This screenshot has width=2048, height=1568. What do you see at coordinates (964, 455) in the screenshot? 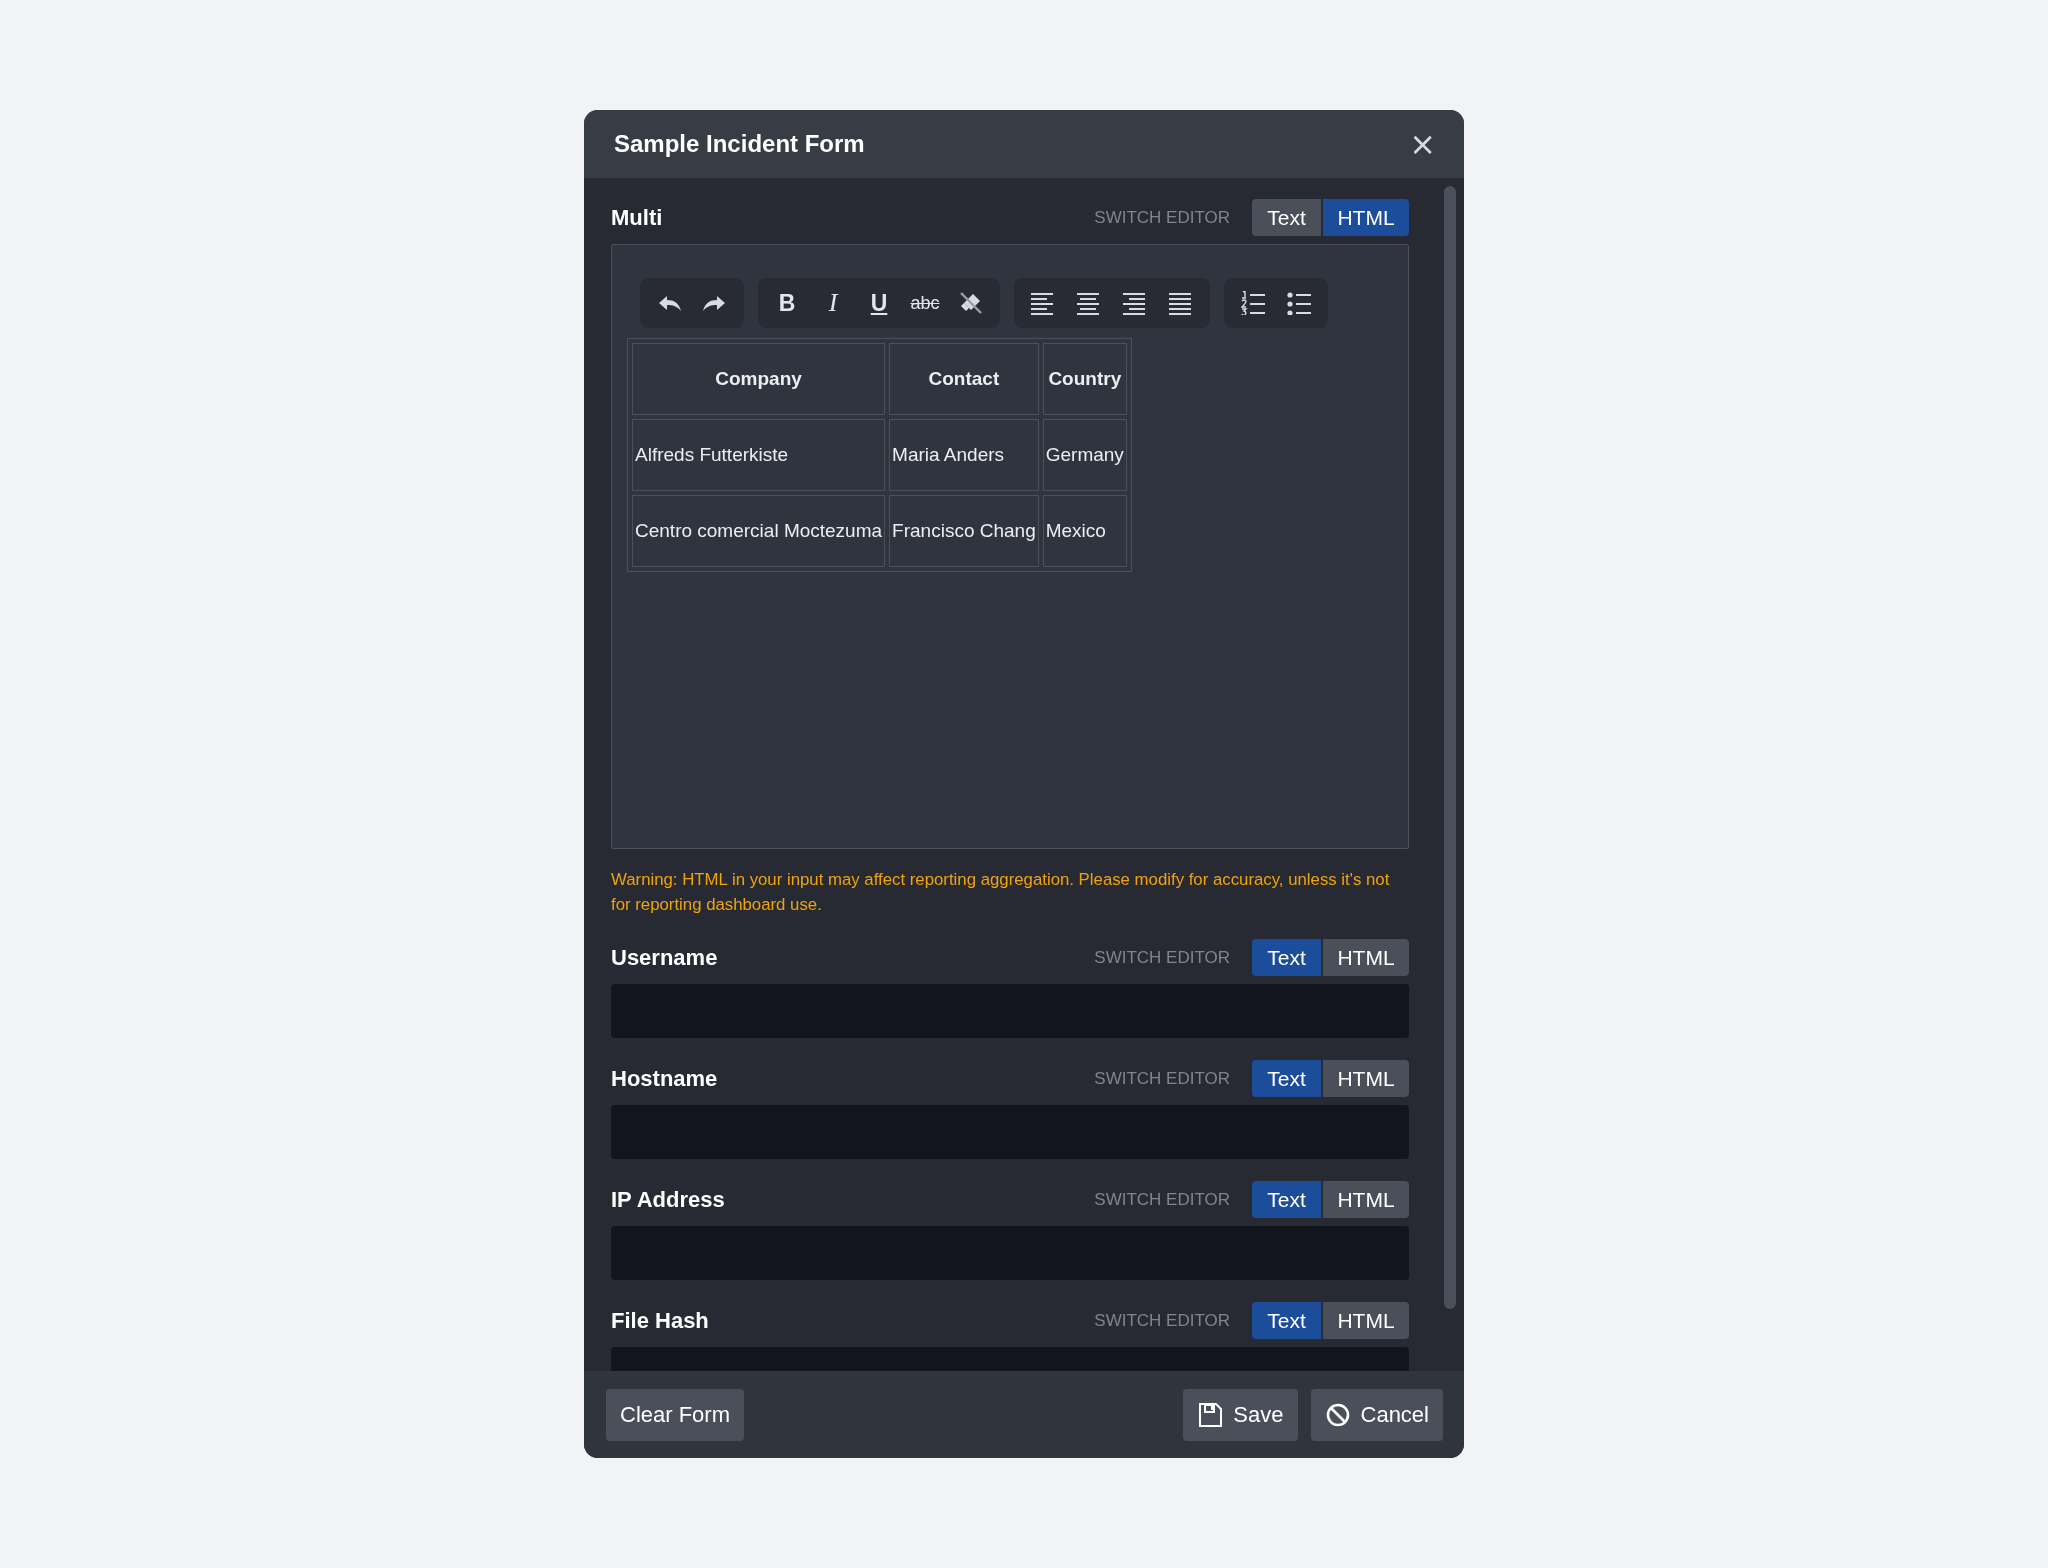
I see `table-cell: Maria Anders` at bounding box center [964, 455].